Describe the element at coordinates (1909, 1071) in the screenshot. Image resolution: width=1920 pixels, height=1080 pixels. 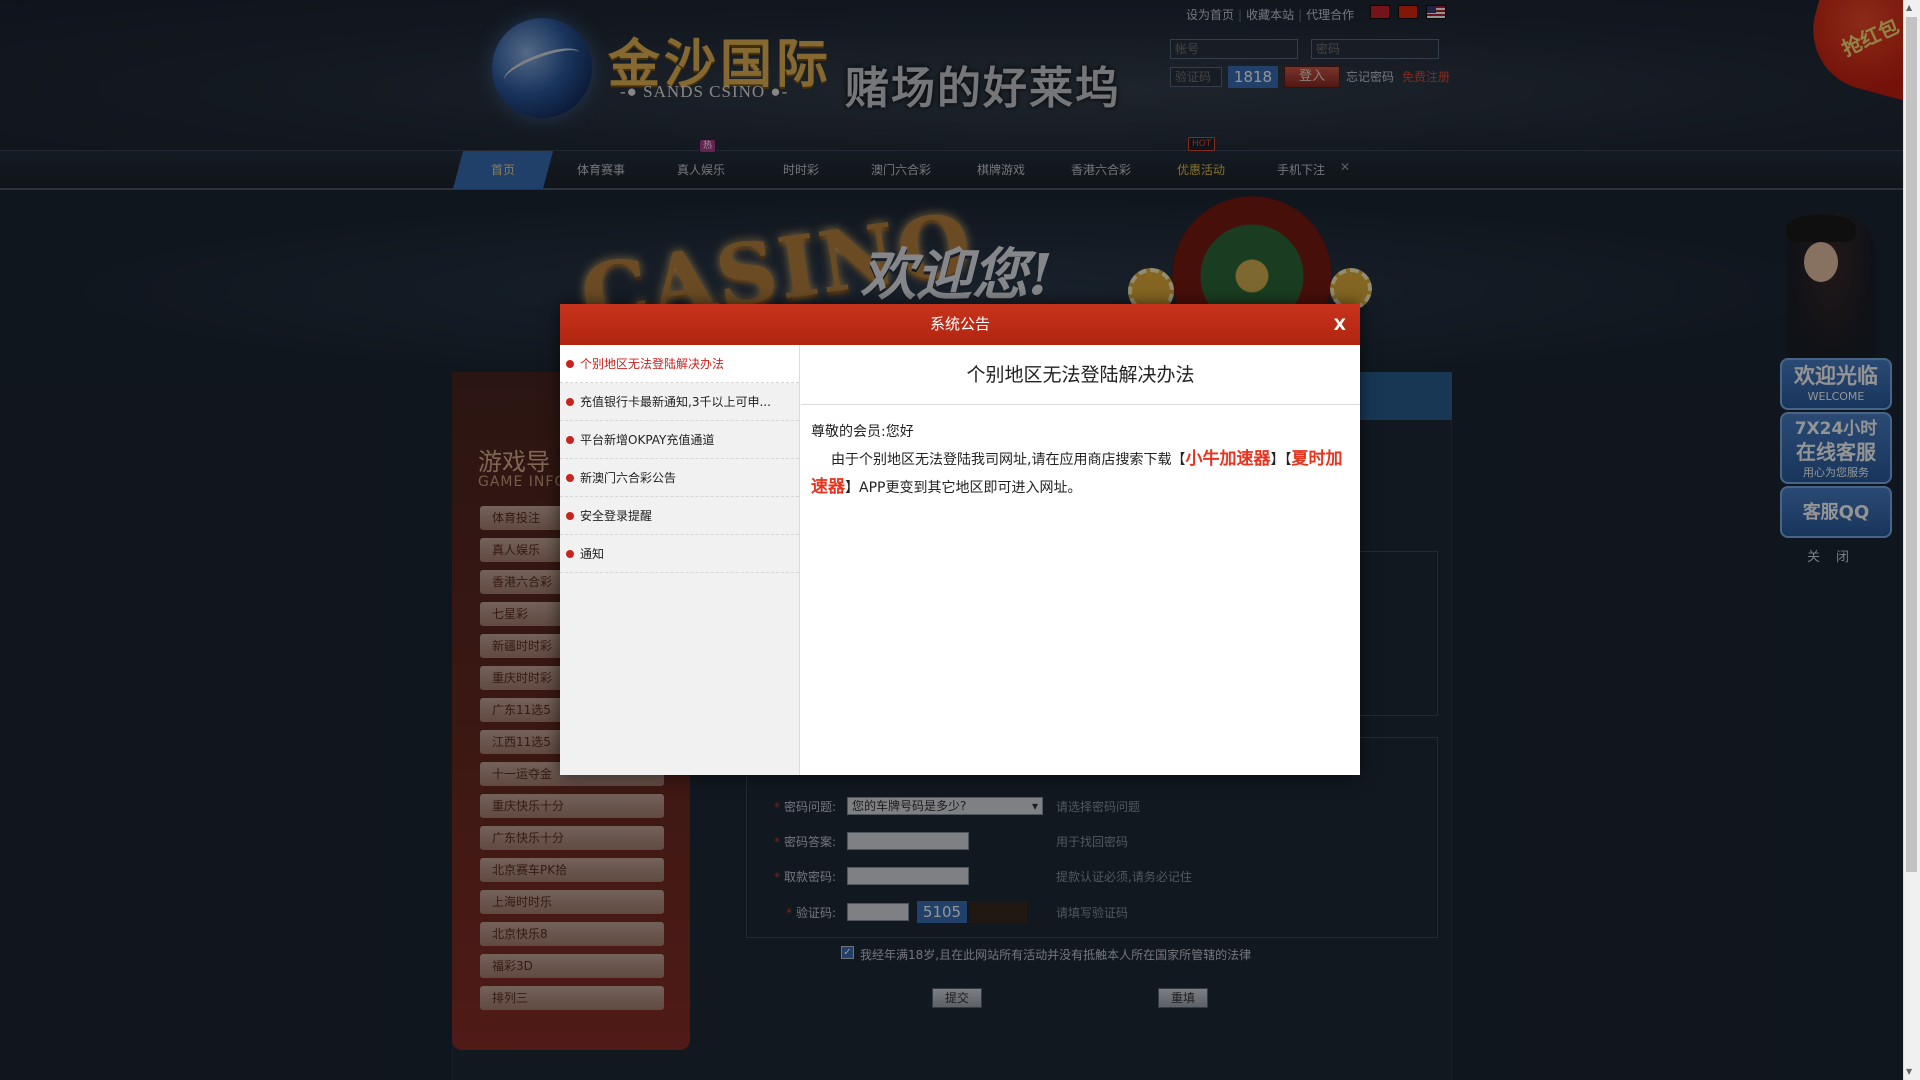
I see `scroll-down-icon: ▼` at that location.